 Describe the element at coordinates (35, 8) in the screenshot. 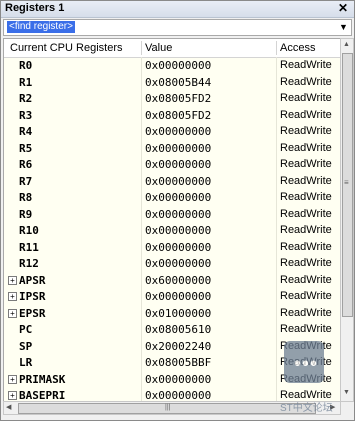

I see `window-title: Registers 1` at that location.